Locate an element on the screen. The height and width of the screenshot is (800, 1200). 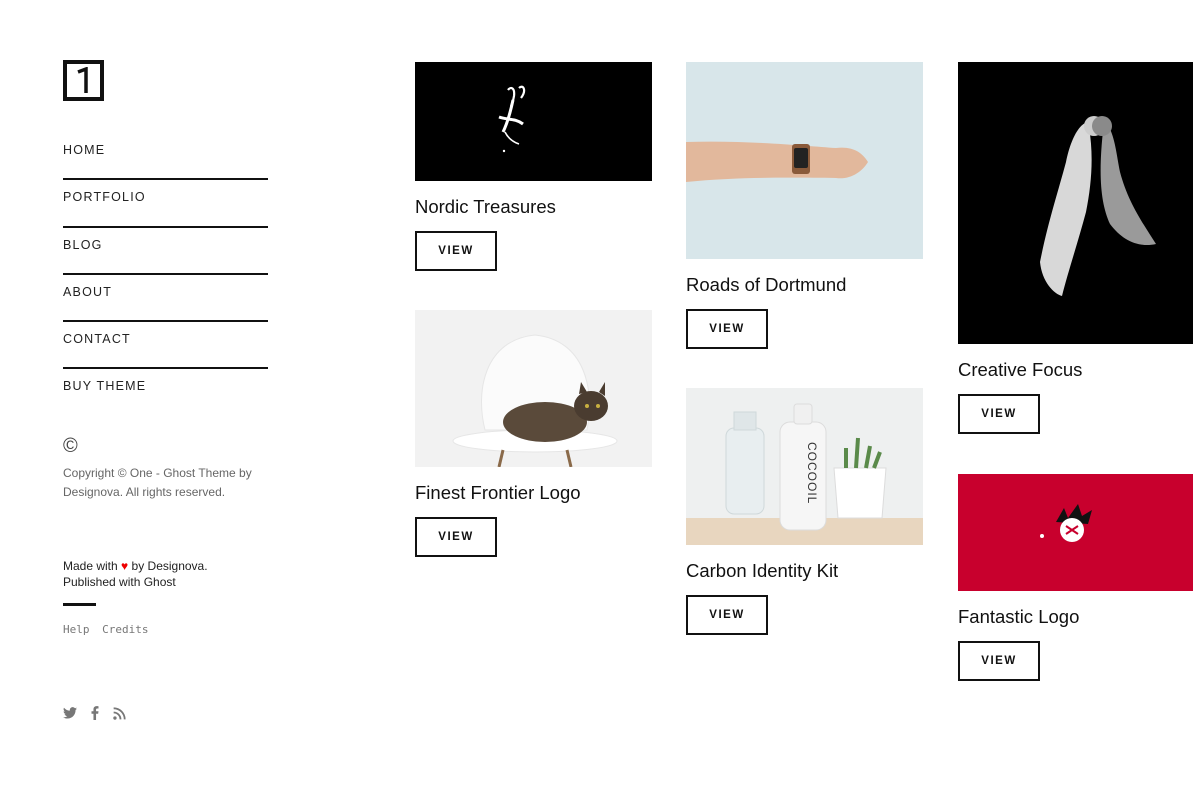
twitter-icon is located at coordinates (70, 713).